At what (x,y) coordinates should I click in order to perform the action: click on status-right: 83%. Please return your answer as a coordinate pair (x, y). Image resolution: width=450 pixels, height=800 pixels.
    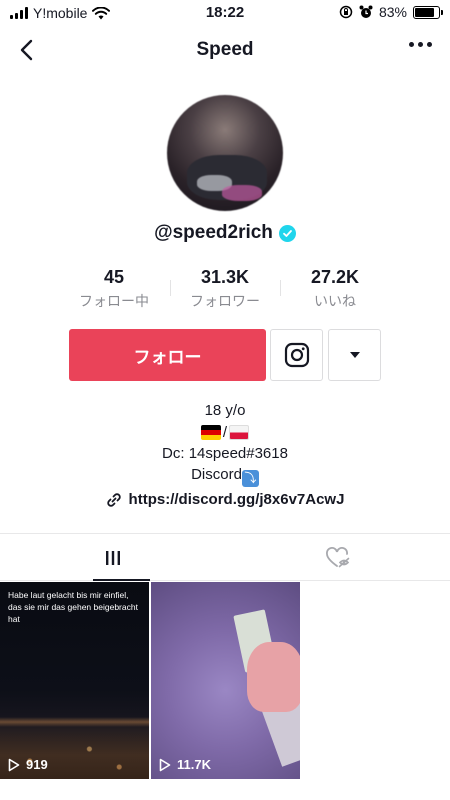
    Looking at the image, I should click on (391, 12).